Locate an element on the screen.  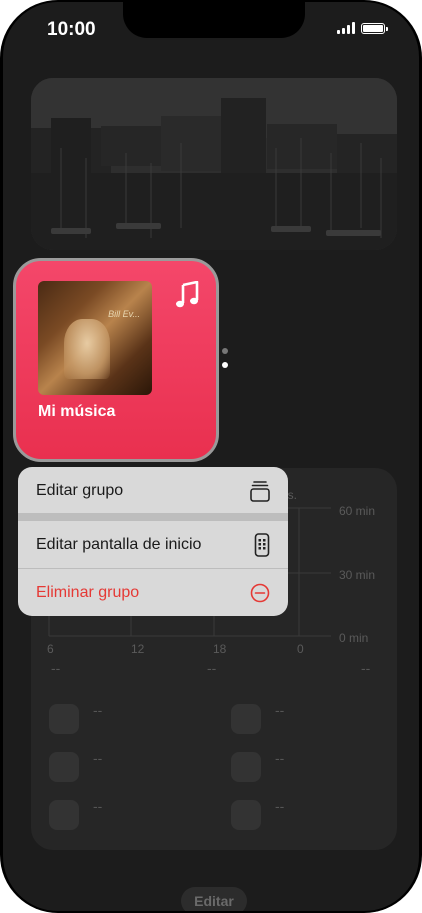
phone-apps-icon is located at coordinates (262, 545).